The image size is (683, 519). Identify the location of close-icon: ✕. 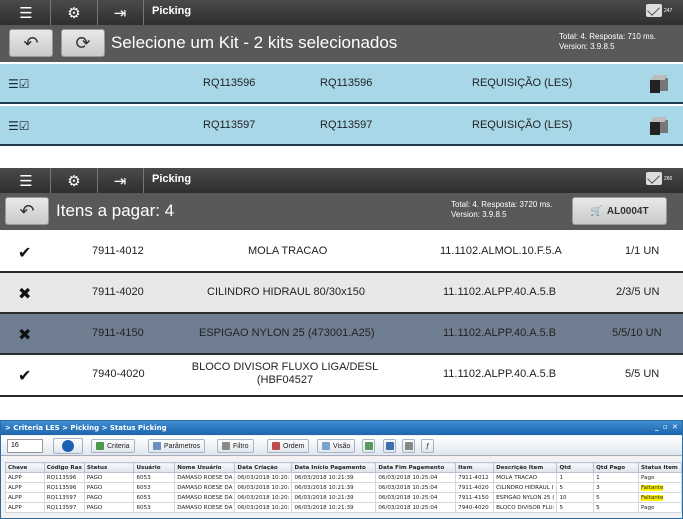
(675, 427).